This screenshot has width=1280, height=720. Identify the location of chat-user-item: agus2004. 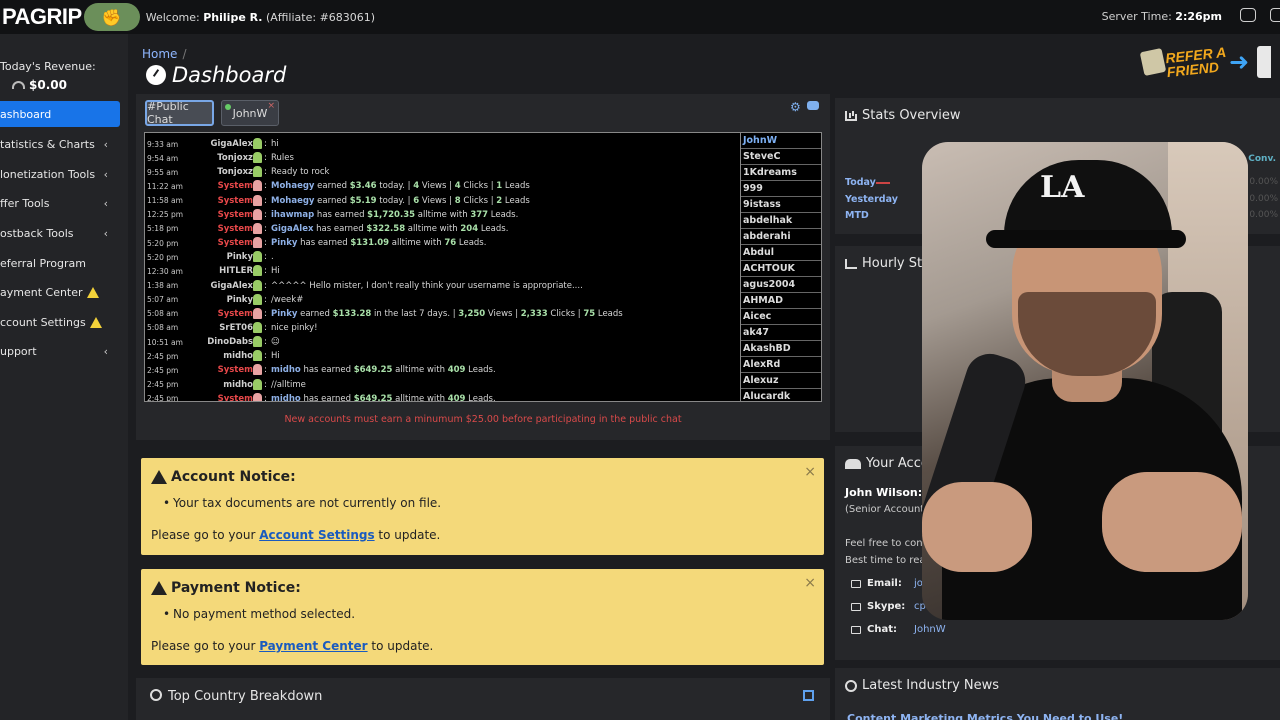
(781, 285).